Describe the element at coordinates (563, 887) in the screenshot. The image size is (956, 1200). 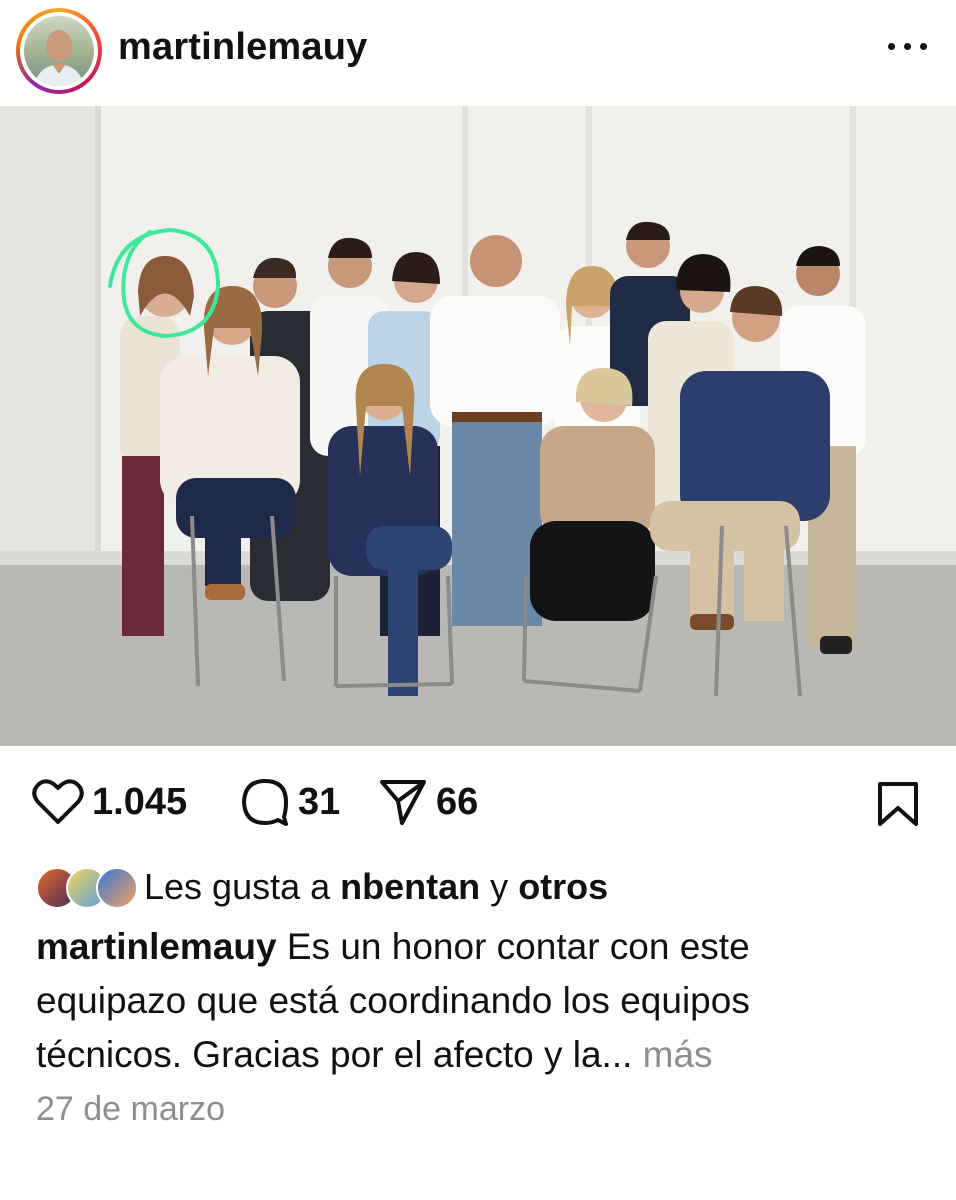
I see `liked-by-others: otros` at that location.